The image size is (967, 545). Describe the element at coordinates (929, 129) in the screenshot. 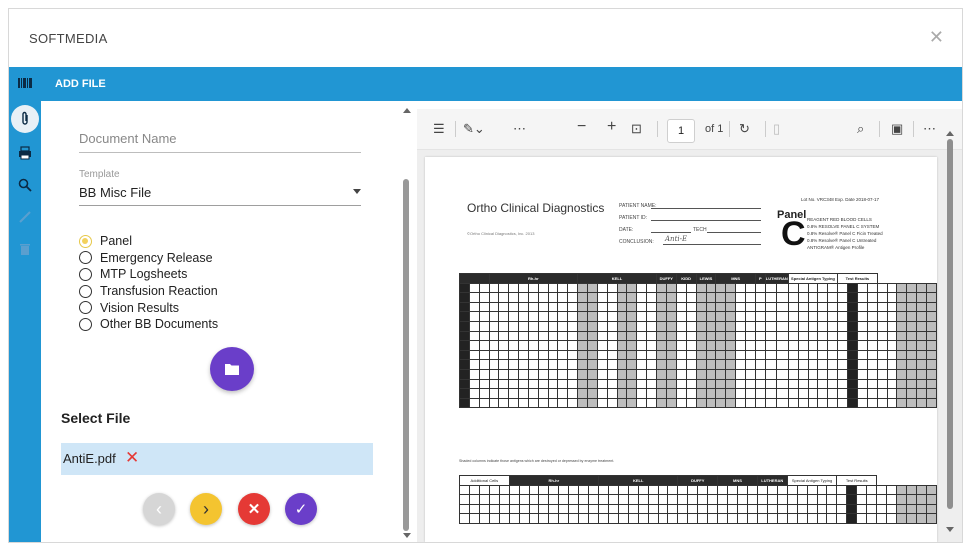

I see `more-options-icon: ⋯` at that location.